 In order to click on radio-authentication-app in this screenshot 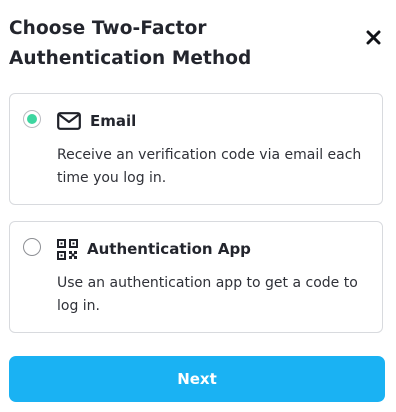, I will do `click(32, 247)`.